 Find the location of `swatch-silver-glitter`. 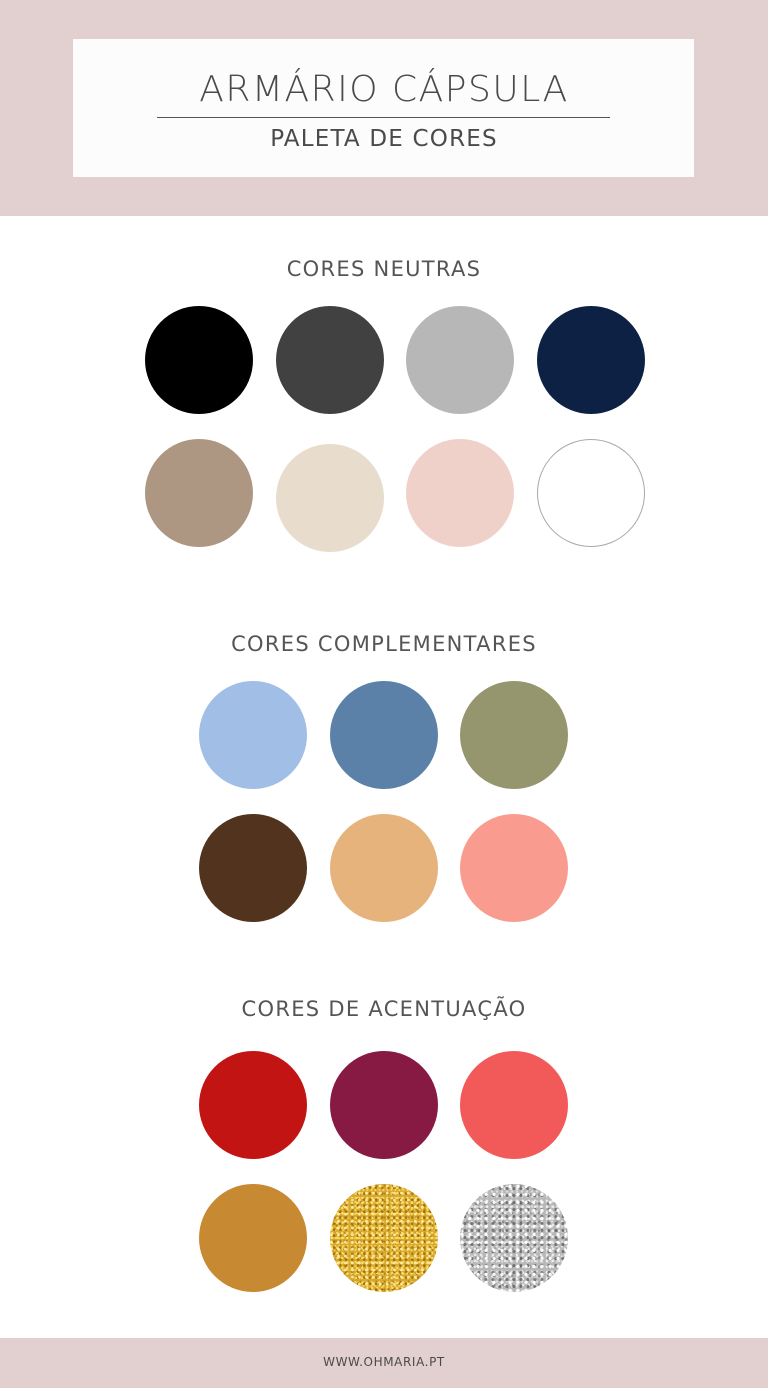

swatch-silver-glitter is located at coordinates (514, 1238).